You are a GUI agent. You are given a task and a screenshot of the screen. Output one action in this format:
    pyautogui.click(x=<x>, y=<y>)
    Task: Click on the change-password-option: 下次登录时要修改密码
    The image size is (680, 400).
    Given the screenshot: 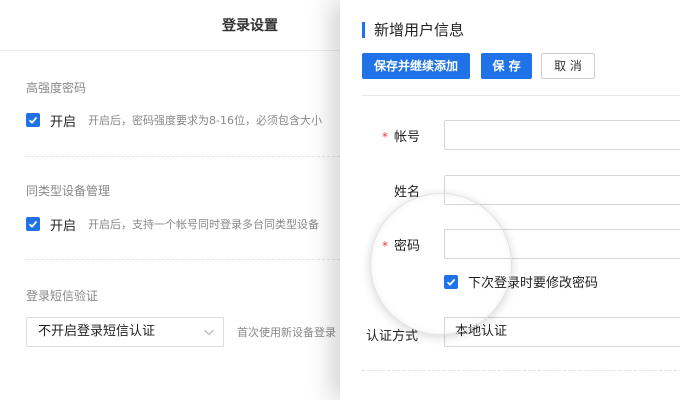 What is the action you would take?
    pyautogui.click(x=521, y=281)
    